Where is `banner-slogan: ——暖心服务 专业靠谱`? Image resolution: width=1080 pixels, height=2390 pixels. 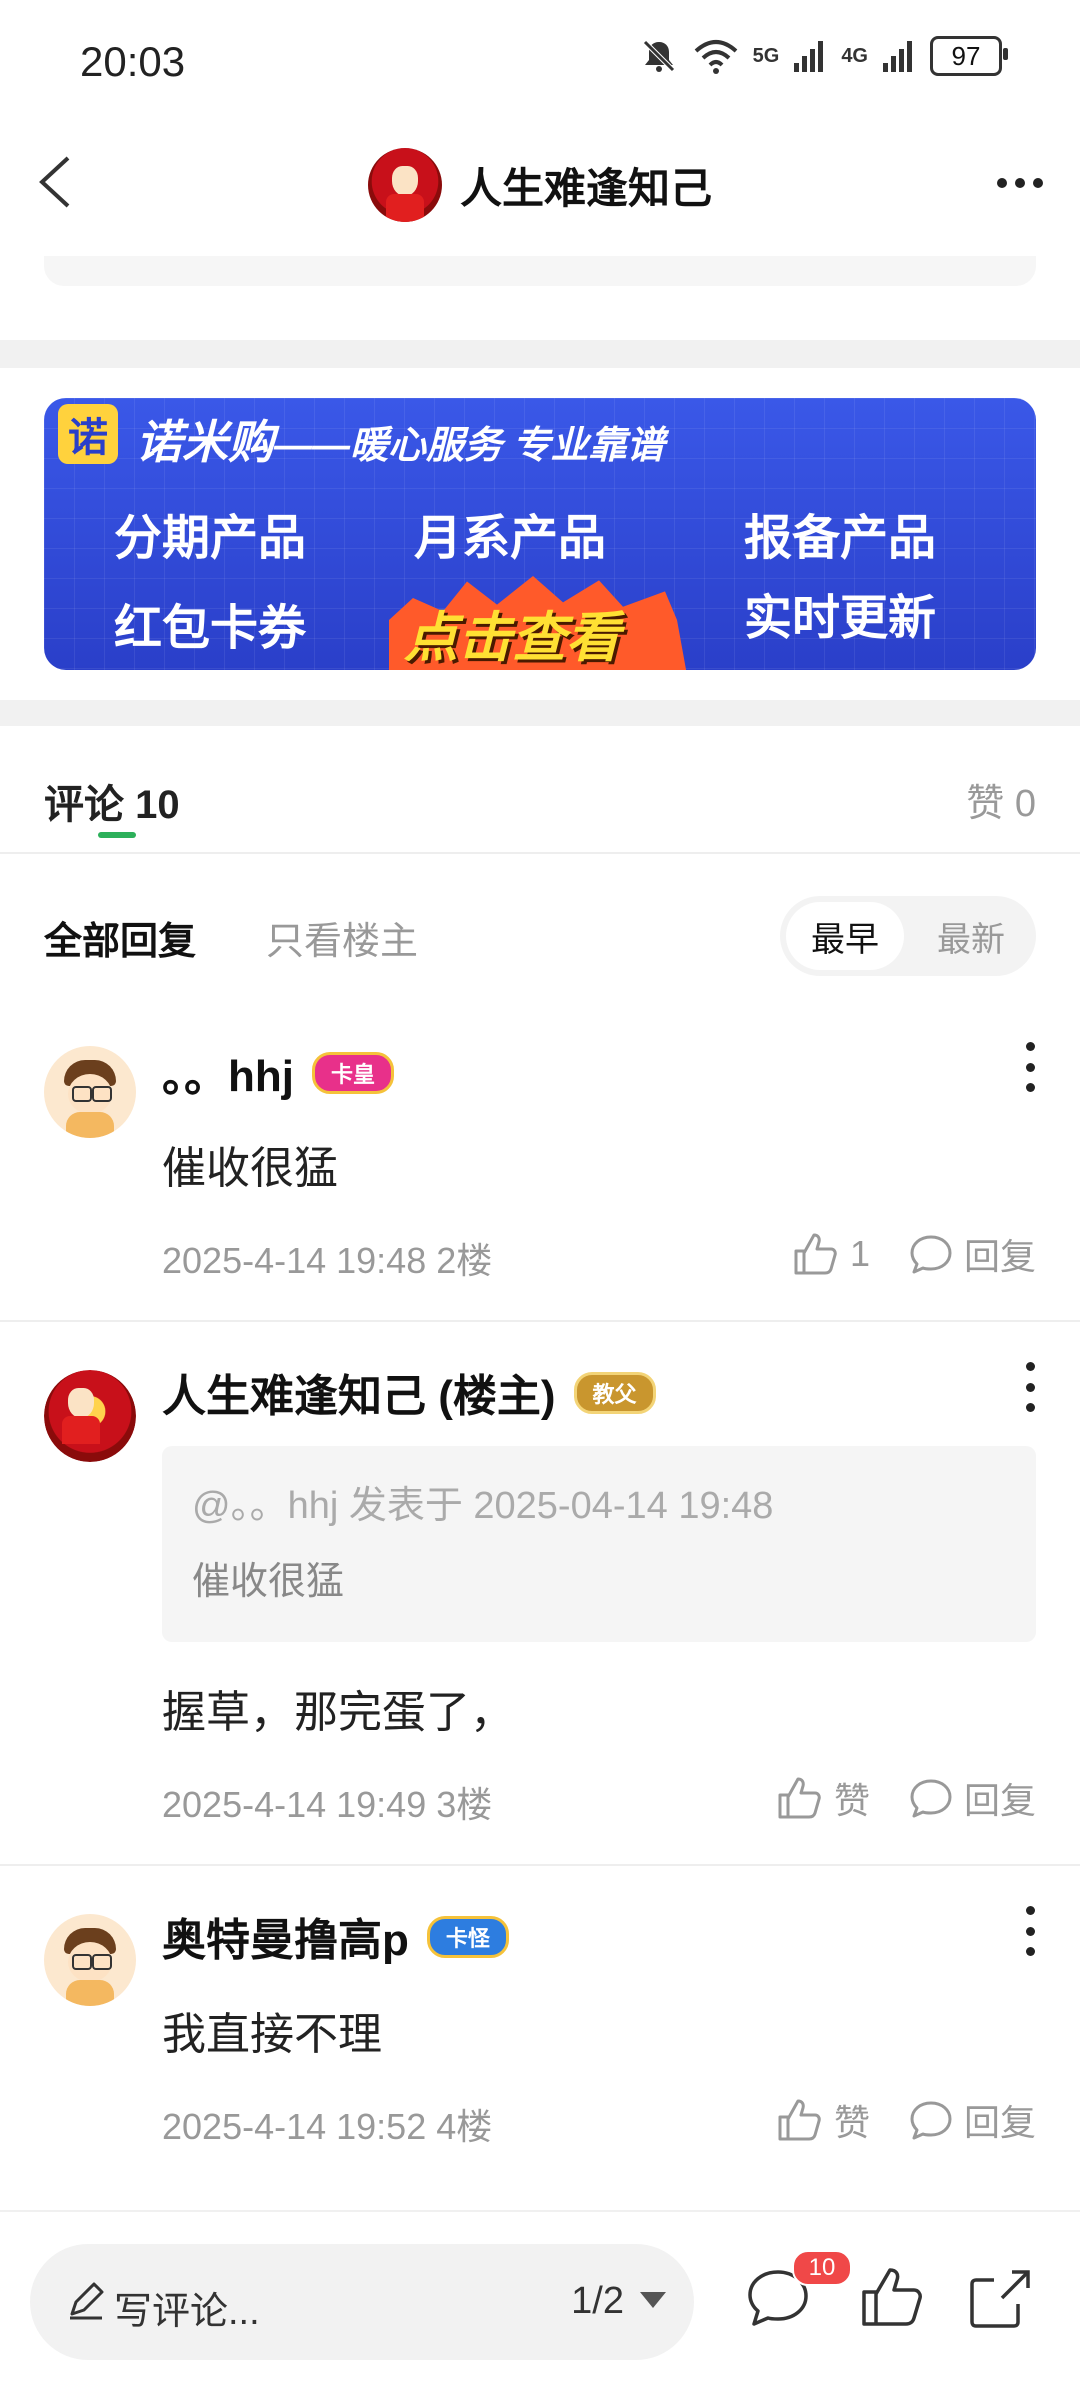 banner-slogan: ——暖心服务 专业靠谱 is located at coordinates (469, 446).